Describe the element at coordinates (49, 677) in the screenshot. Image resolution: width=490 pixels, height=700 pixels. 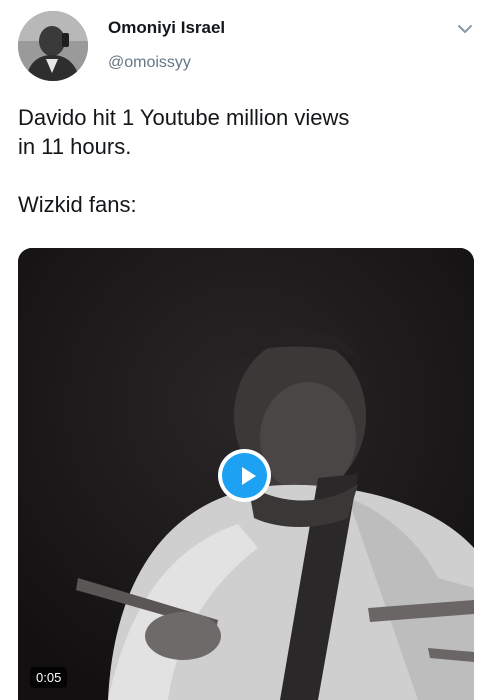
I see `video-duration-badge: 0:05` at that location.